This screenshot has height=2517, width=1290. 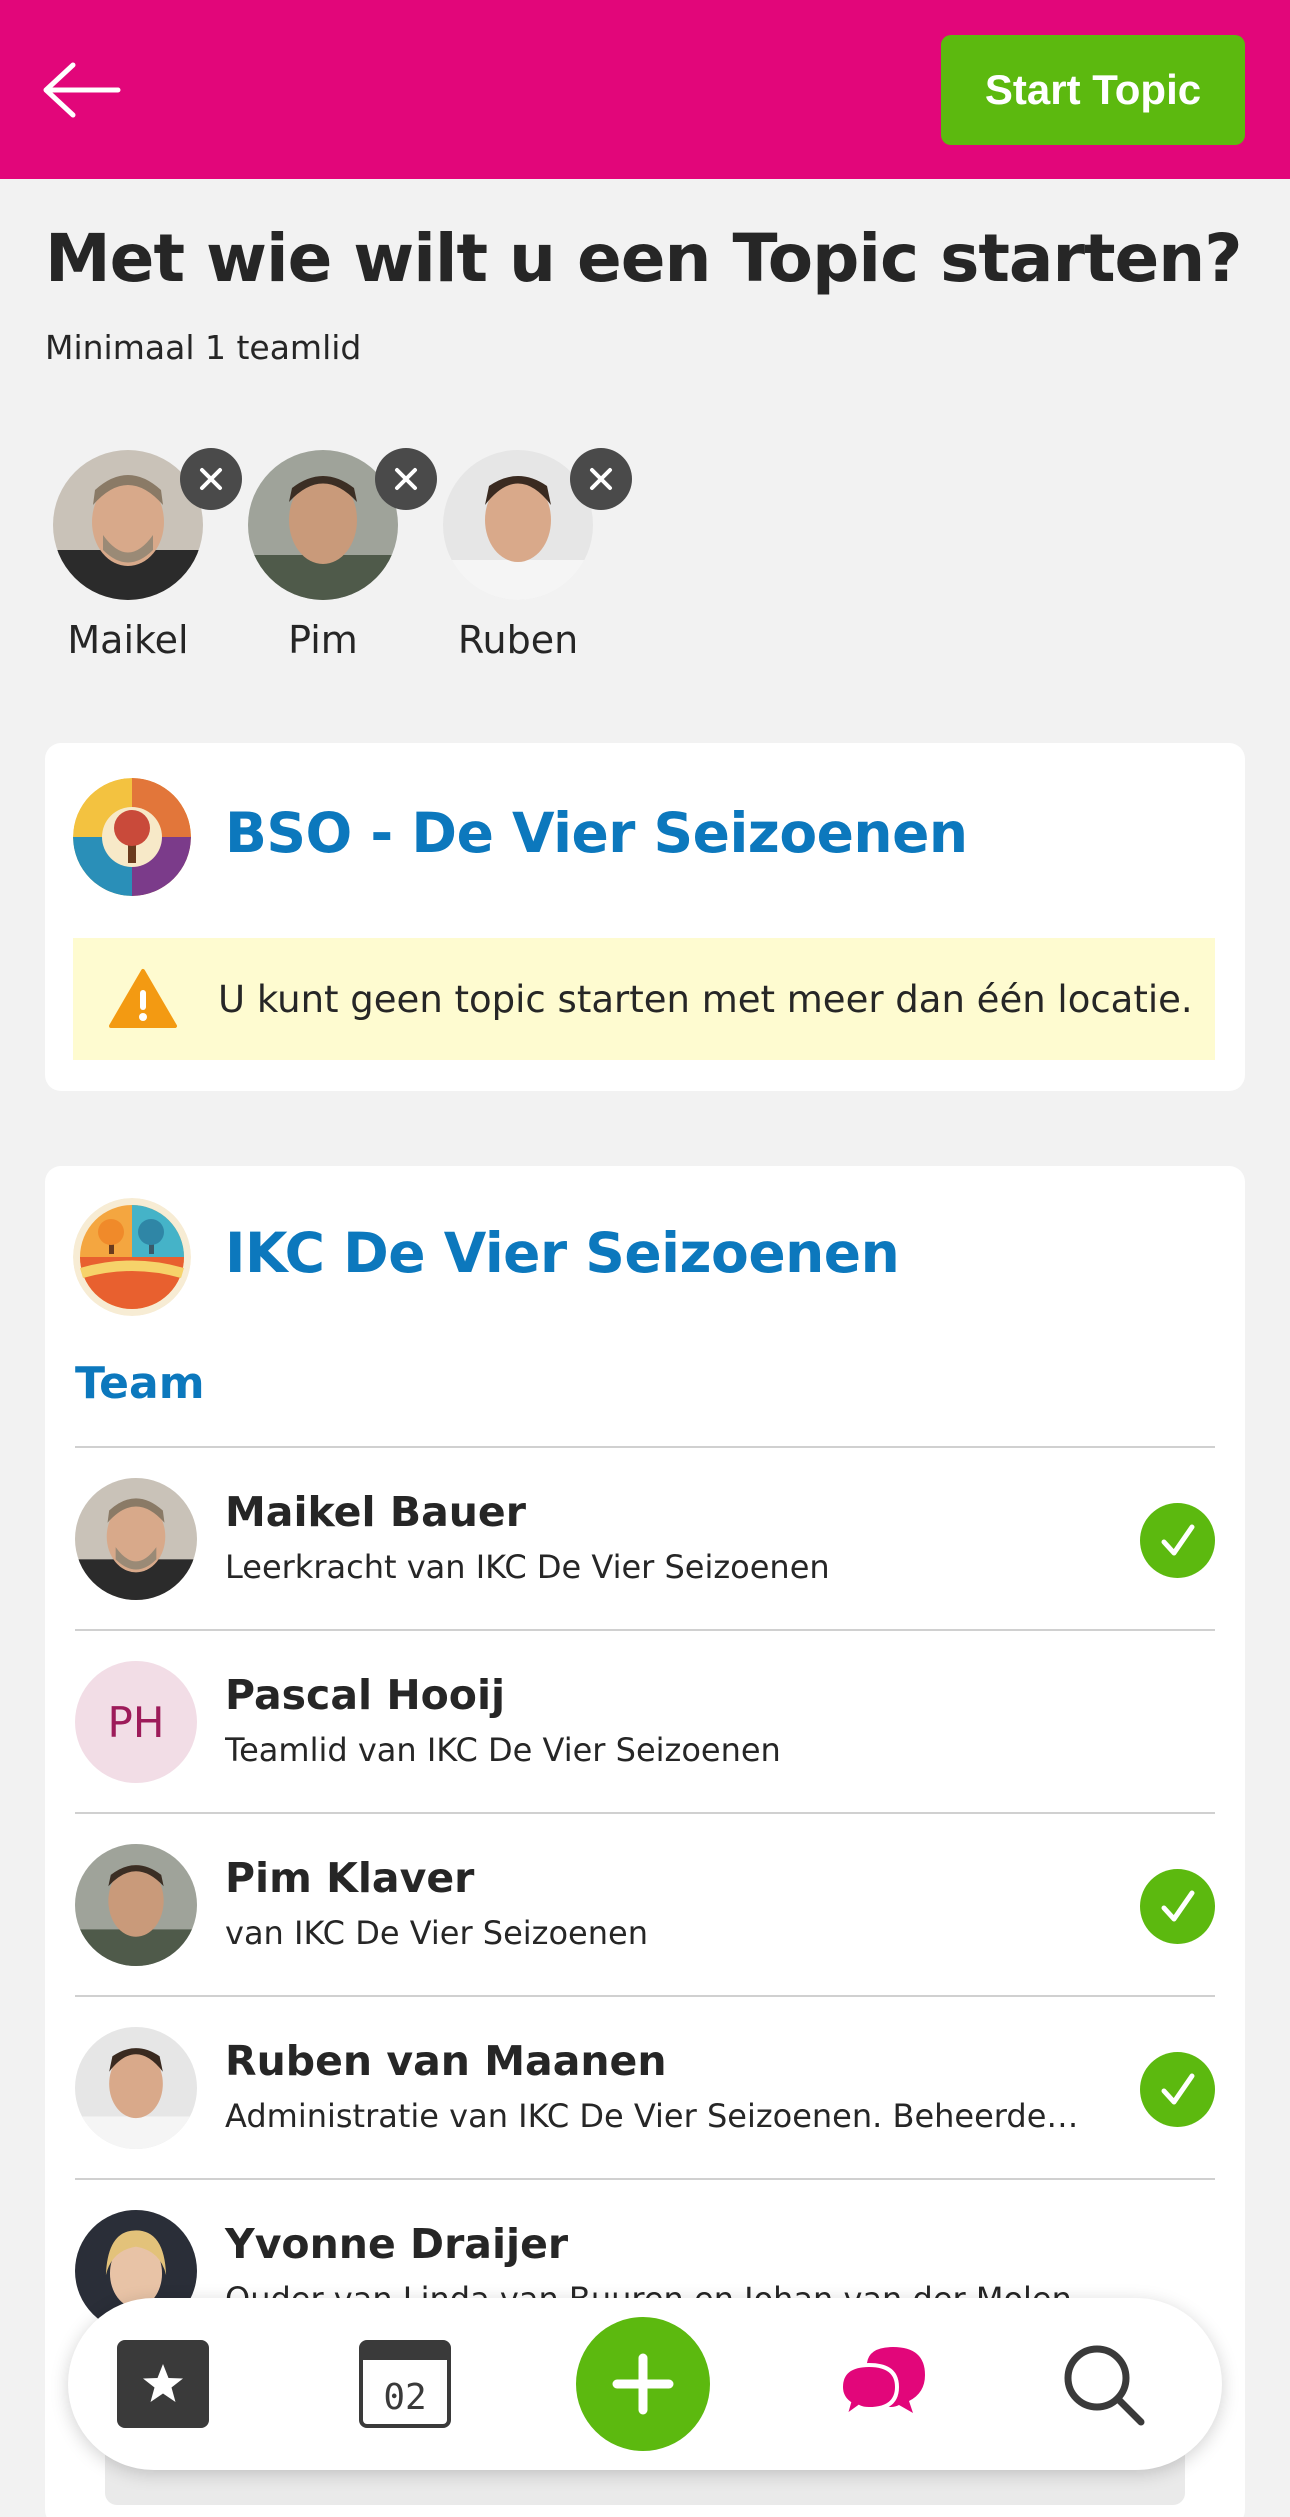 I want to click on tab-favorites, so click(x=163, y=2384).